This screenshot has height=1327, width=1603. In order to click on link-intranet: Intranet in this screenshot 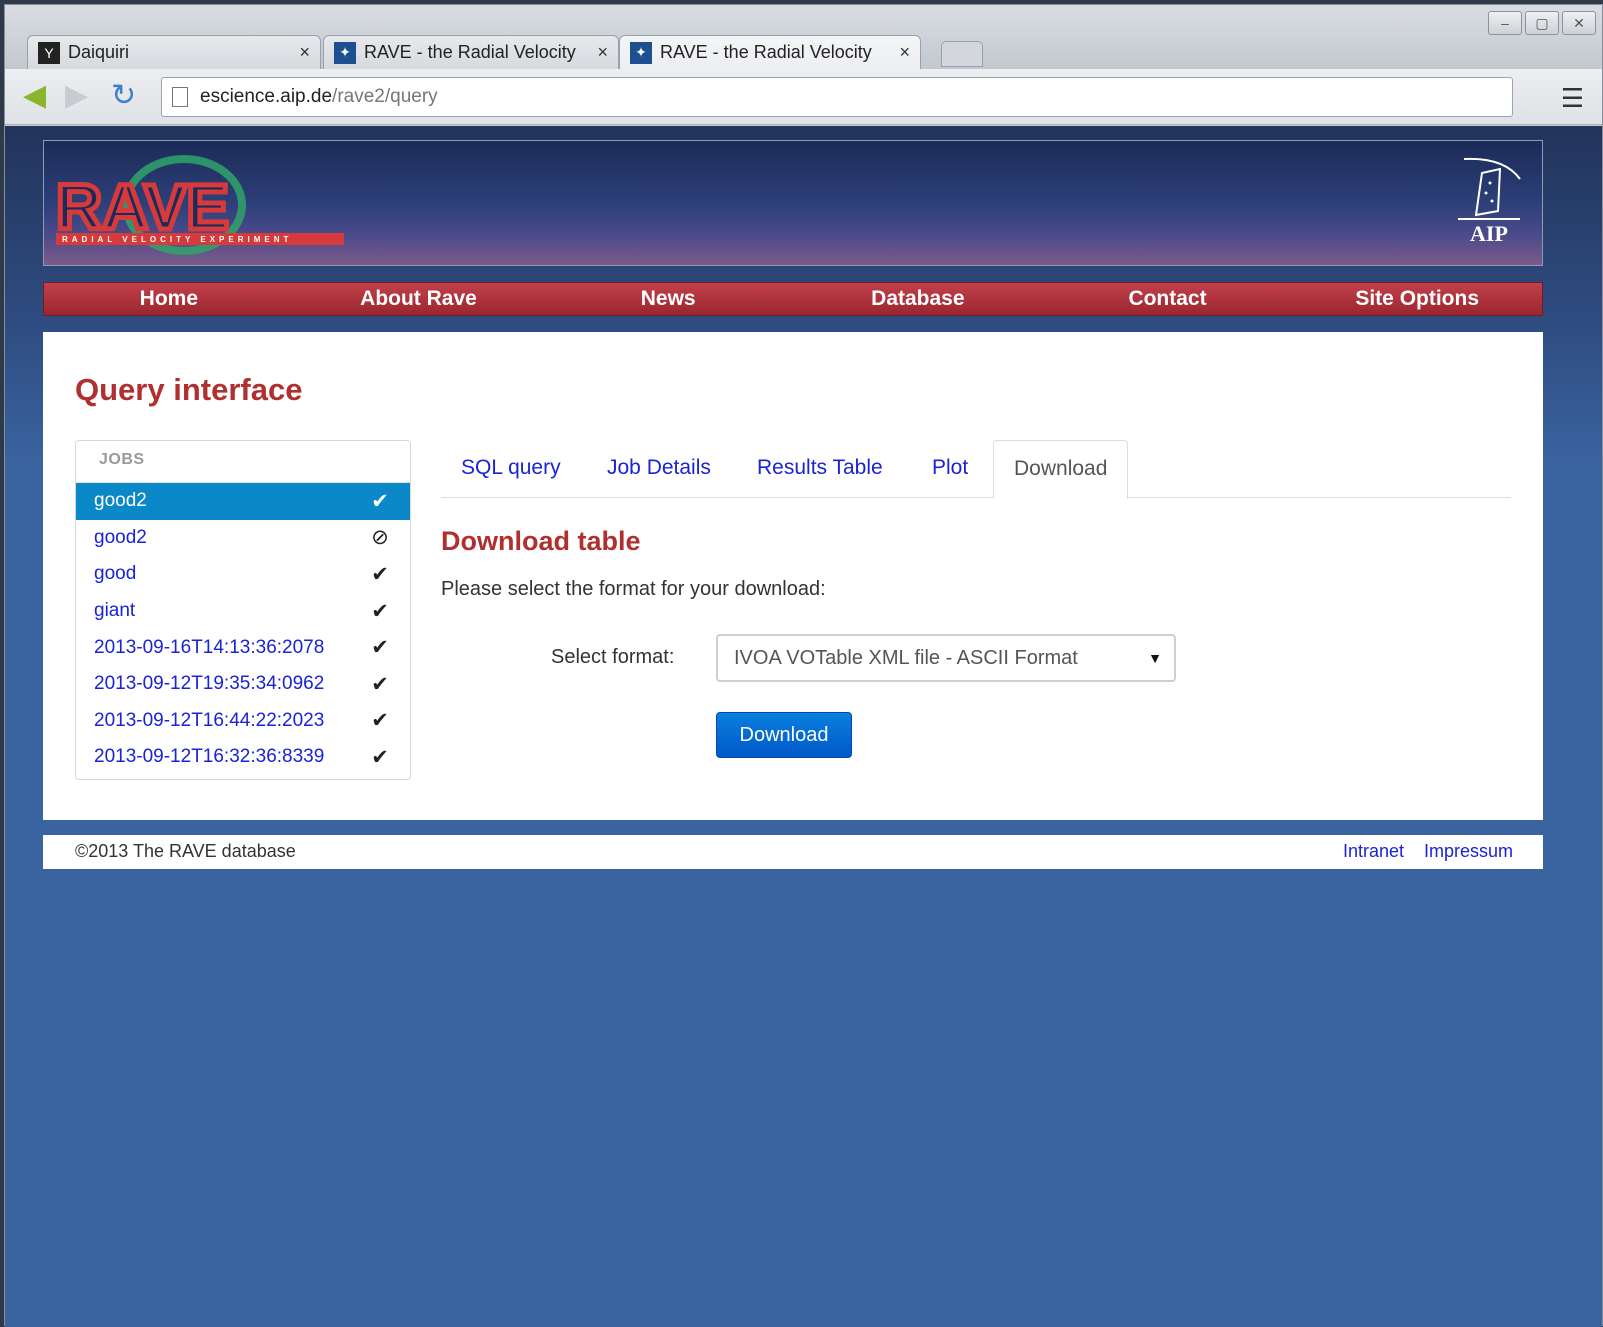, I will do `click(1373, 851)`.